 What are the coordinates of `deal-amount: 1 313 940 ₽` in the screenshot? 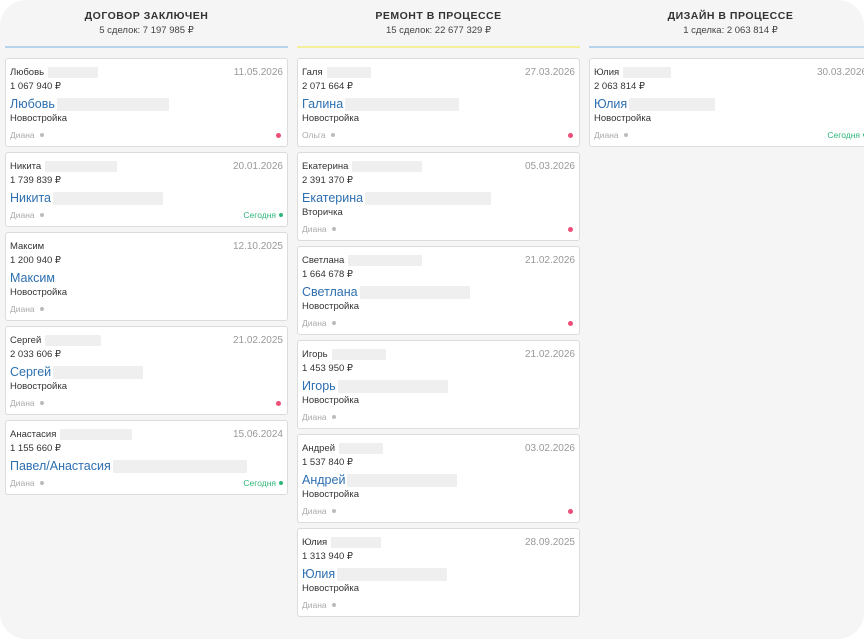 It's located at (327, 556).